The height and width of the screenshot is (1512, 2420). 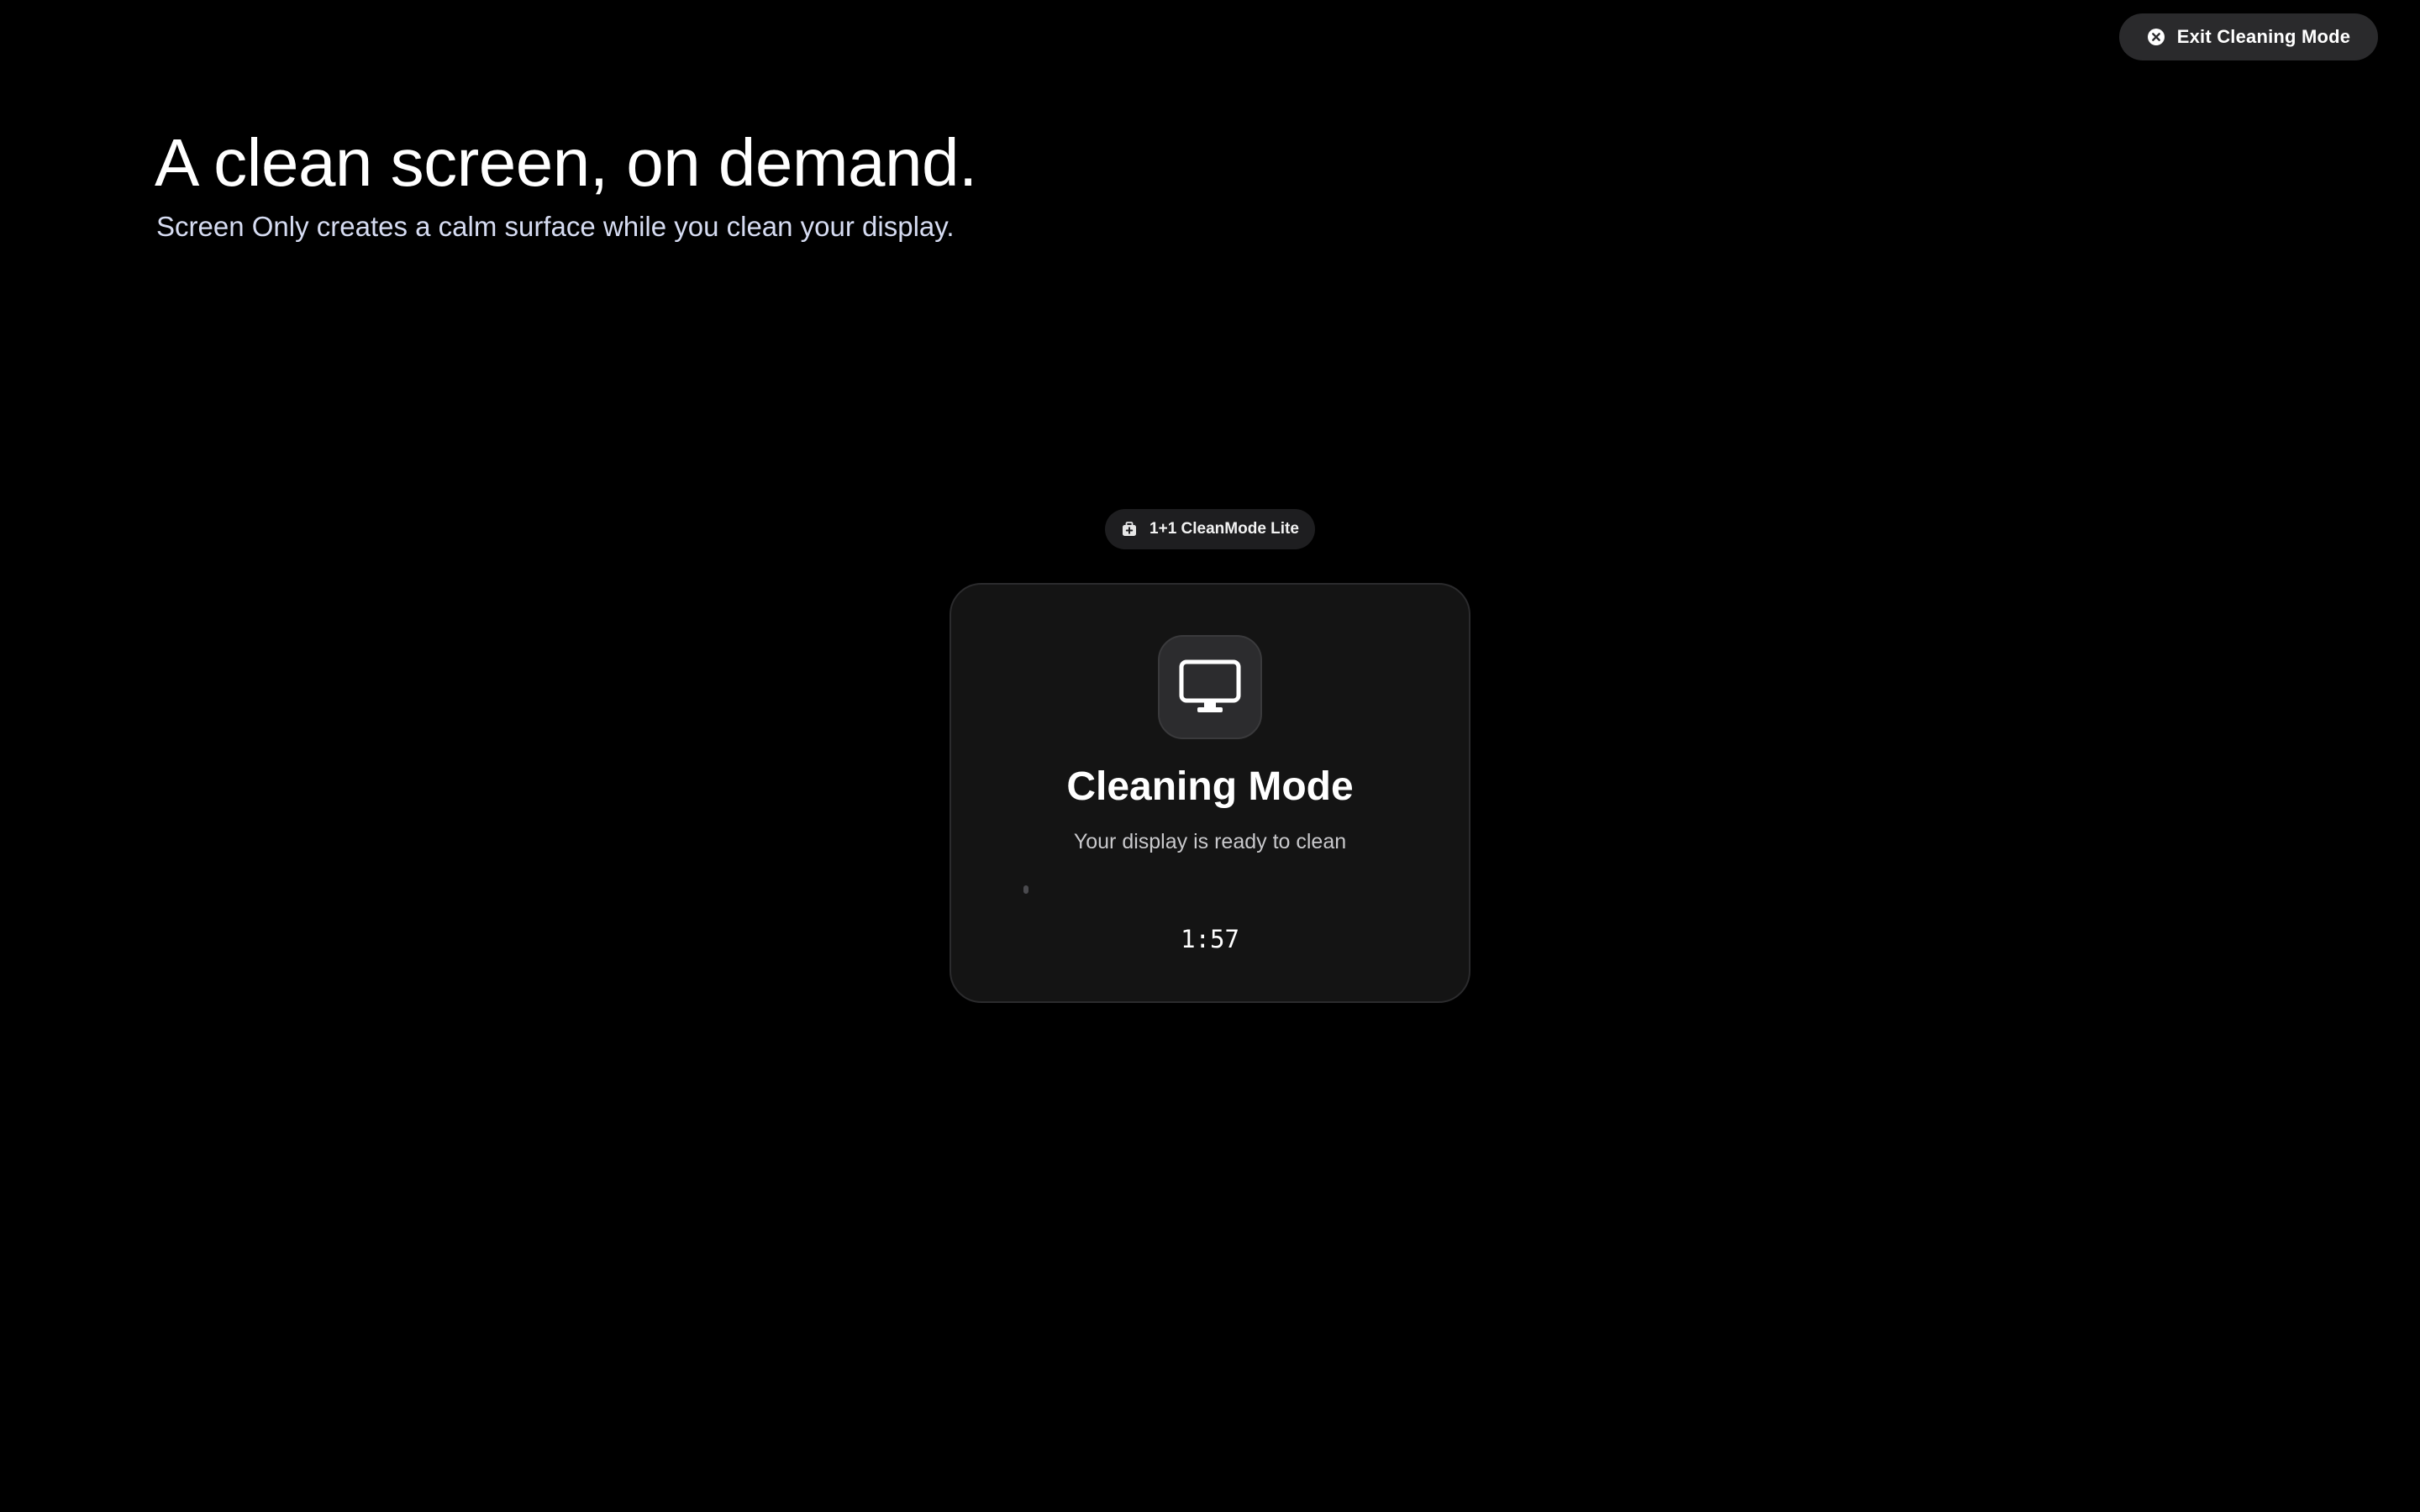 What do you see at coordinates (1210, 939) in the screenshot?
I see `countdown-timer: 1:57` at bounding box center [1210, 939].